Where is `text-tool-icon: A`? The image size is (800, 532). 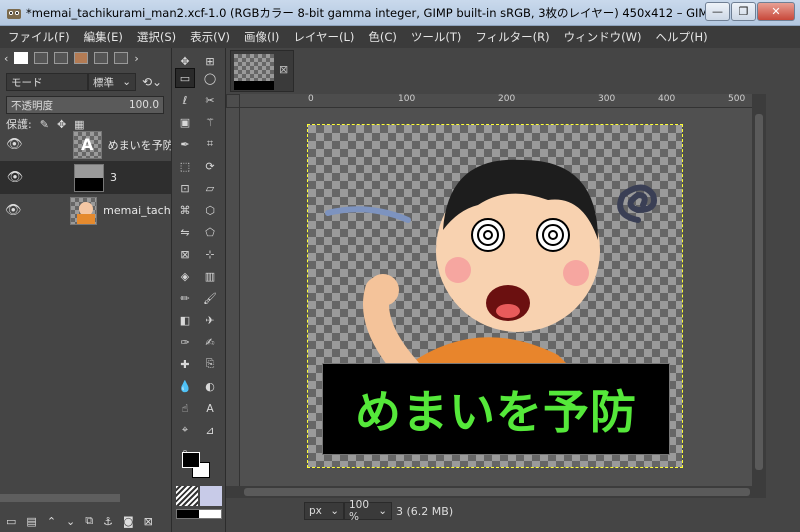
text-tool-icon: A is located at coordinates (210, 408).